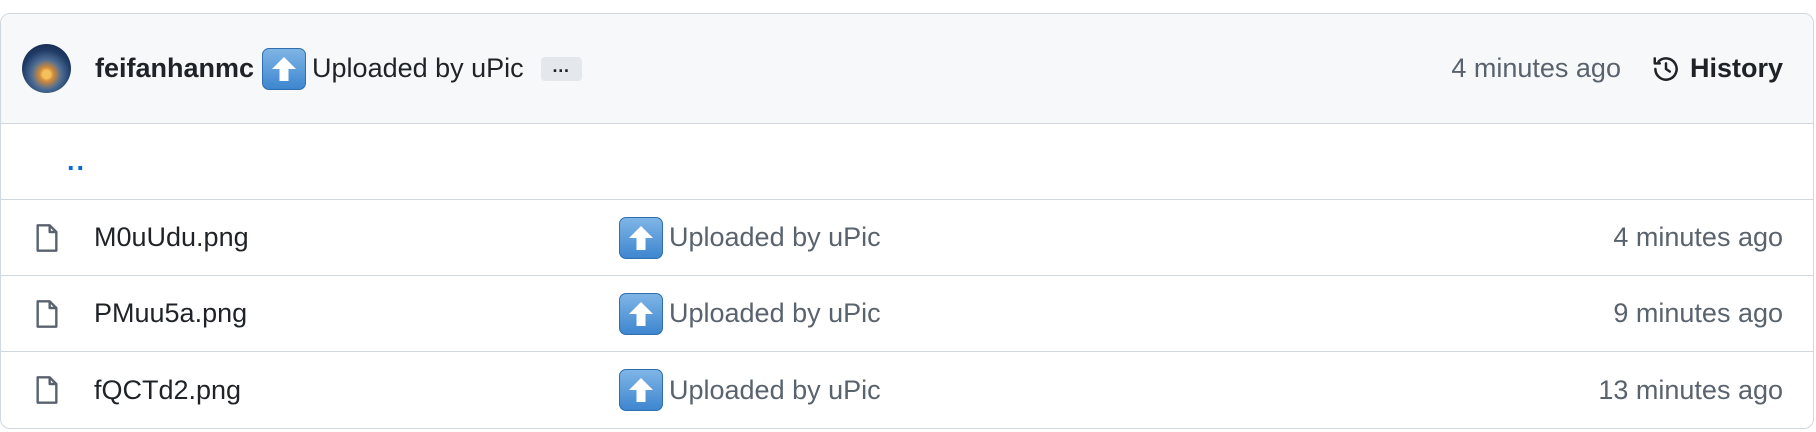 The image size is (1816, 432). I want to click on commit-message: Uploaded by uPic, so click(418, 68).